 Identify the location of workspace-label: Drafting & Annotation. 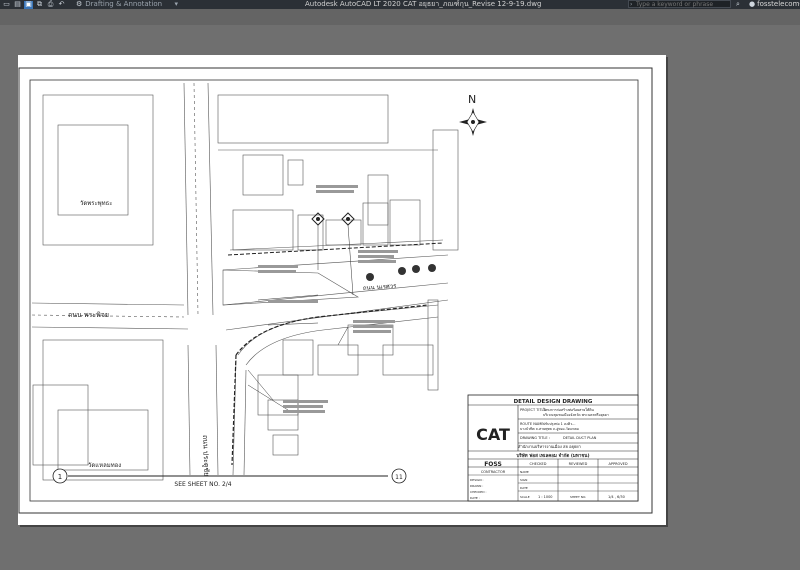
(124, 4).